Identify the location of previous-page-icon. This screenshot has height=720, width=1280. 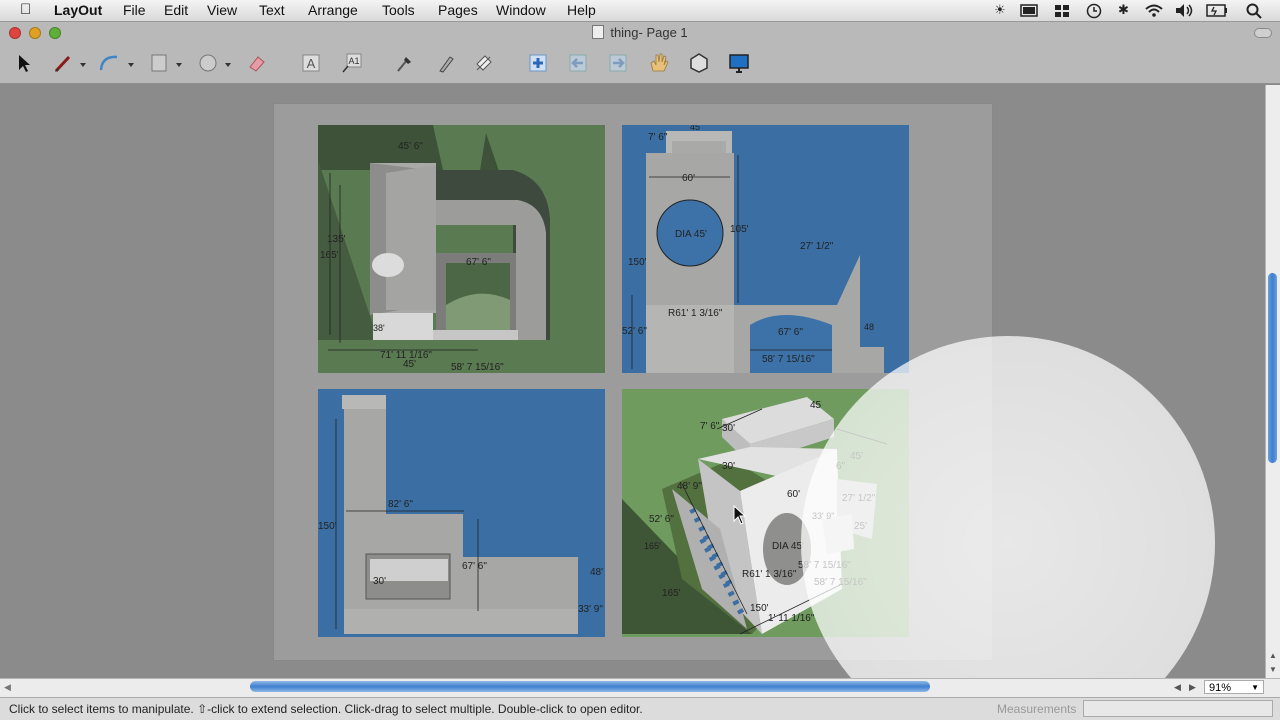
(578, 63).